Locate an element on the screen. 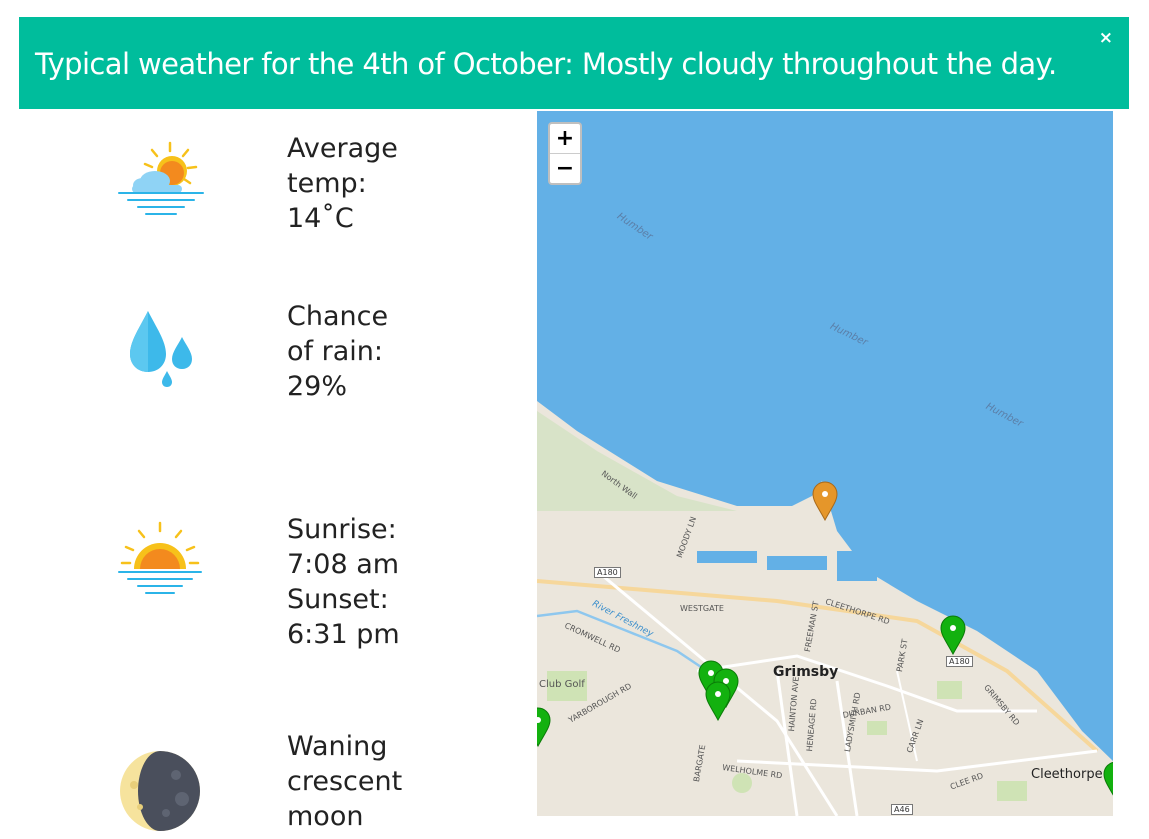 The height and width of the screenshot is (839, 1149). grimsby-label: Grimsby is located at coordinates (806, 672).